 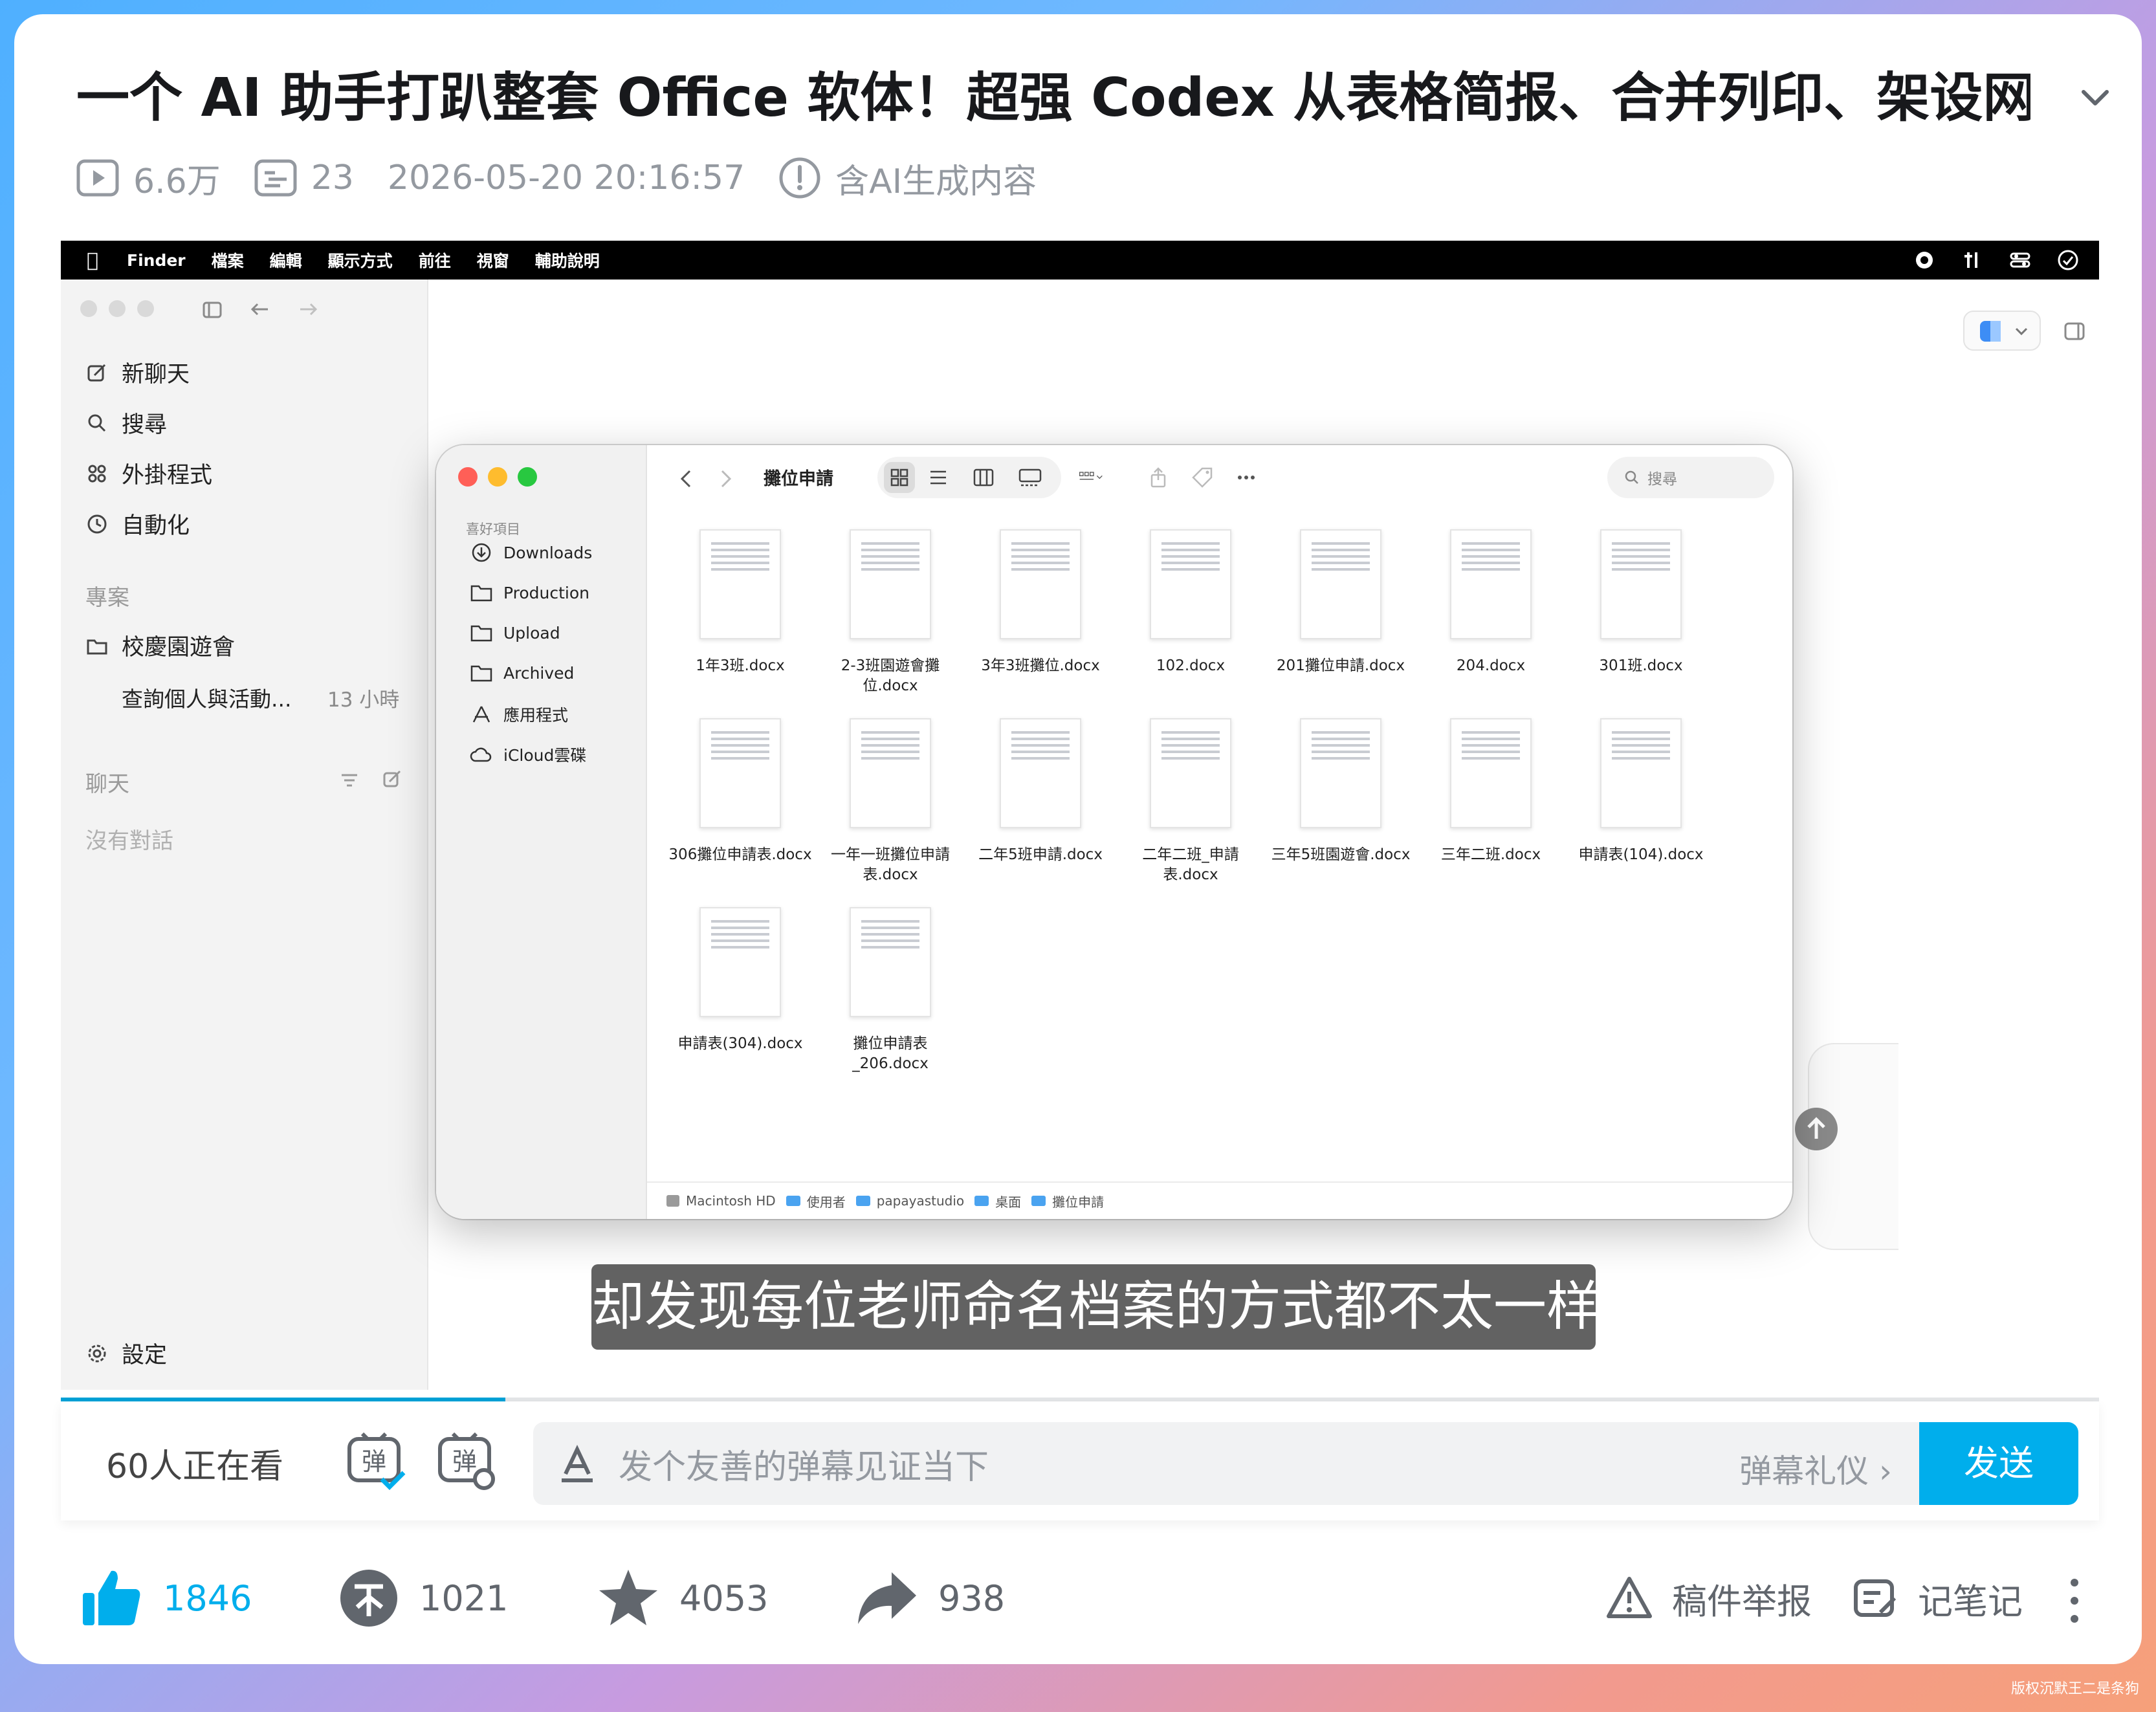 I want to click on finder-sidebar-archived: Archived, so click(x=522, y=673).